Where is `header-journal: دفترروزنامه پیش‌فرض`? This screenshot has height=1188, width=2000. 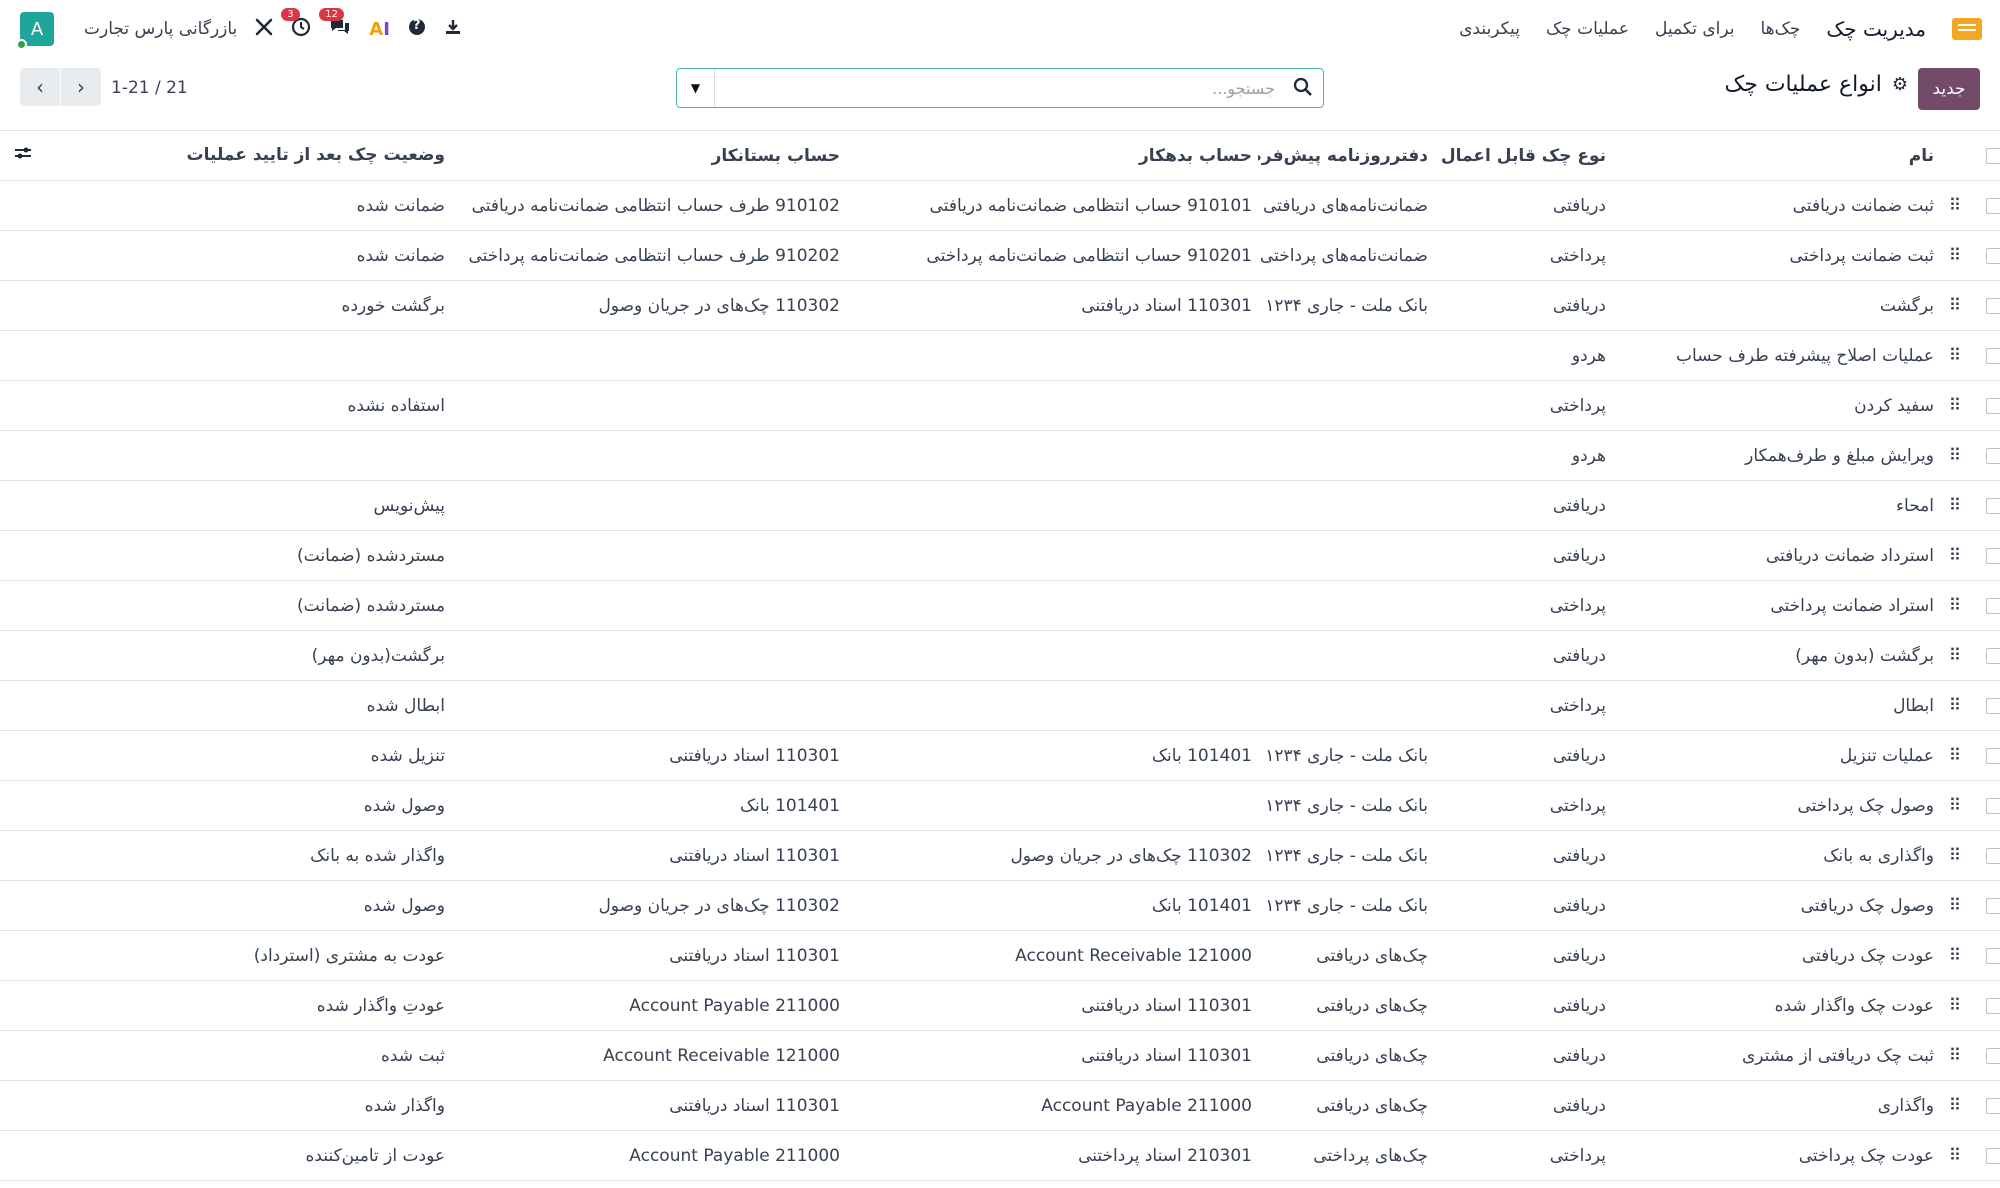 header-journal: دفترروزنامه پیش‌فرض is located at coordinates (1346, 155).